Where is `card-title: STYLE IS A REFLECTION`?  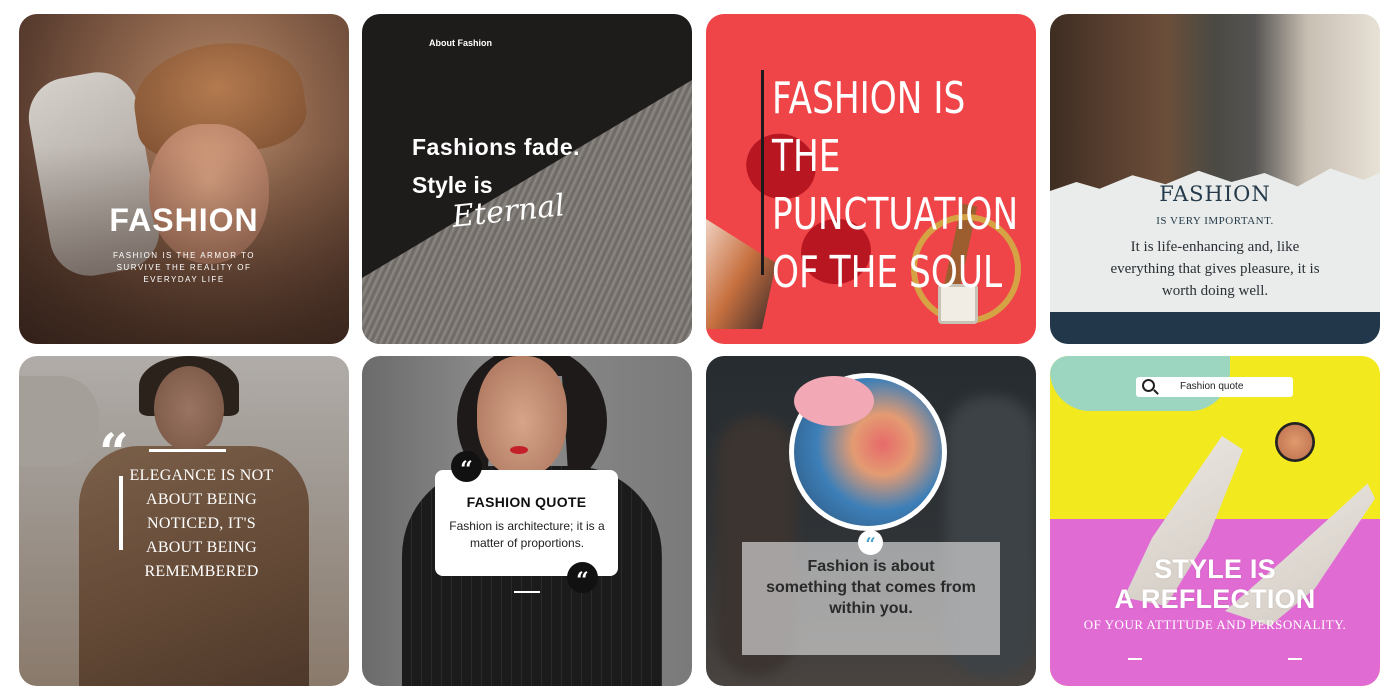
card-title: STYLE IS A REFLECTION is located at coordinates (1215, 584).